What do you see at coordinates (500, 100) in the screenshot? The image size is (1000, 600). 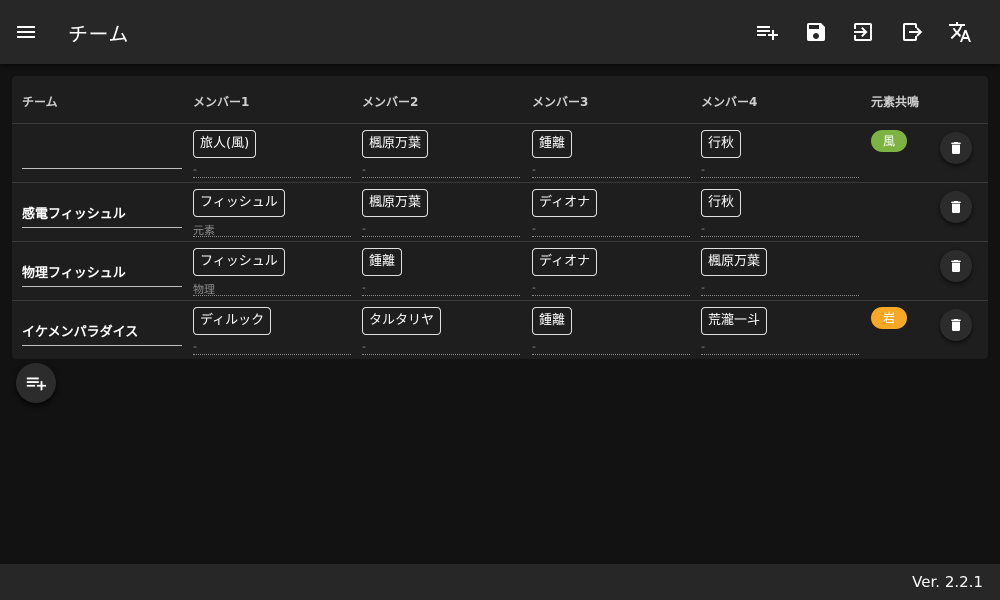 I see `table-header: チーム メンバー1 メンバー2 メンバー3 メンバー4 元素共鳴` at bounding box center [500, 100].